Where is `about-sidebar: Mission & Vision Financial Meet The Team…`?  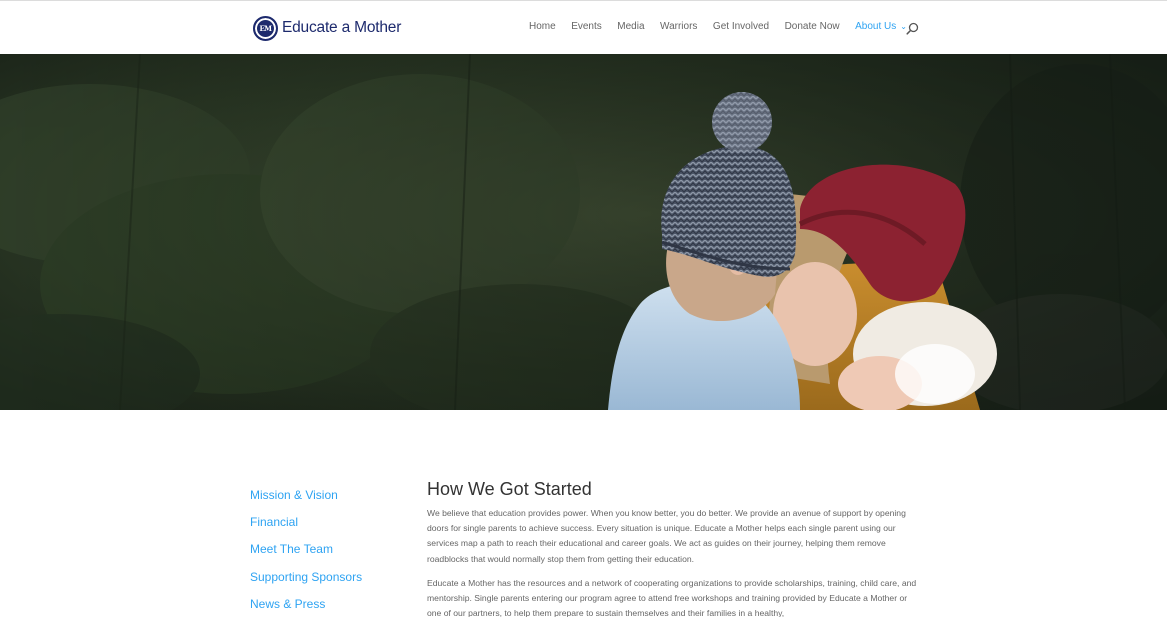
about-sidebar: Mission & Vision Financial Meet The Team… is located at coordinates (306, 551).